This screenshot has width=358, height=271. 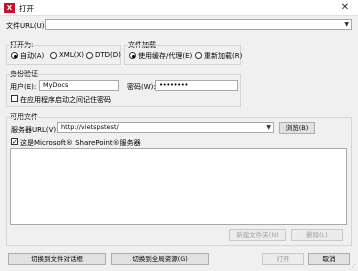 What do you see at coordinates (345, 8) in the screenshot?
I see `close-icon: ✕` at bounding box center [345, 8].